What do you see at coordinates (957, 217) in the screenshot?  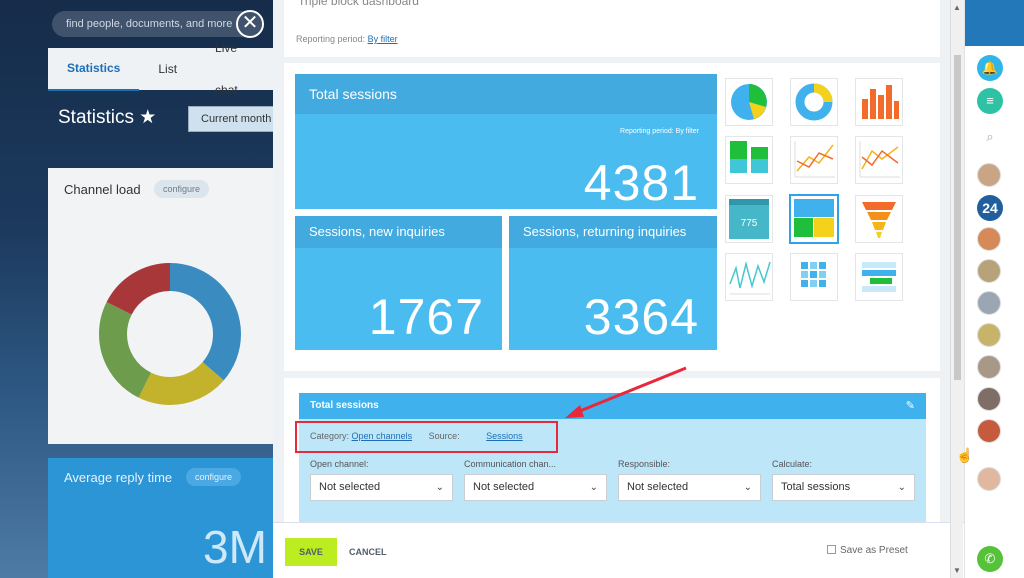 I see `scrollbar-thumb` at bounding box center [957, 217].